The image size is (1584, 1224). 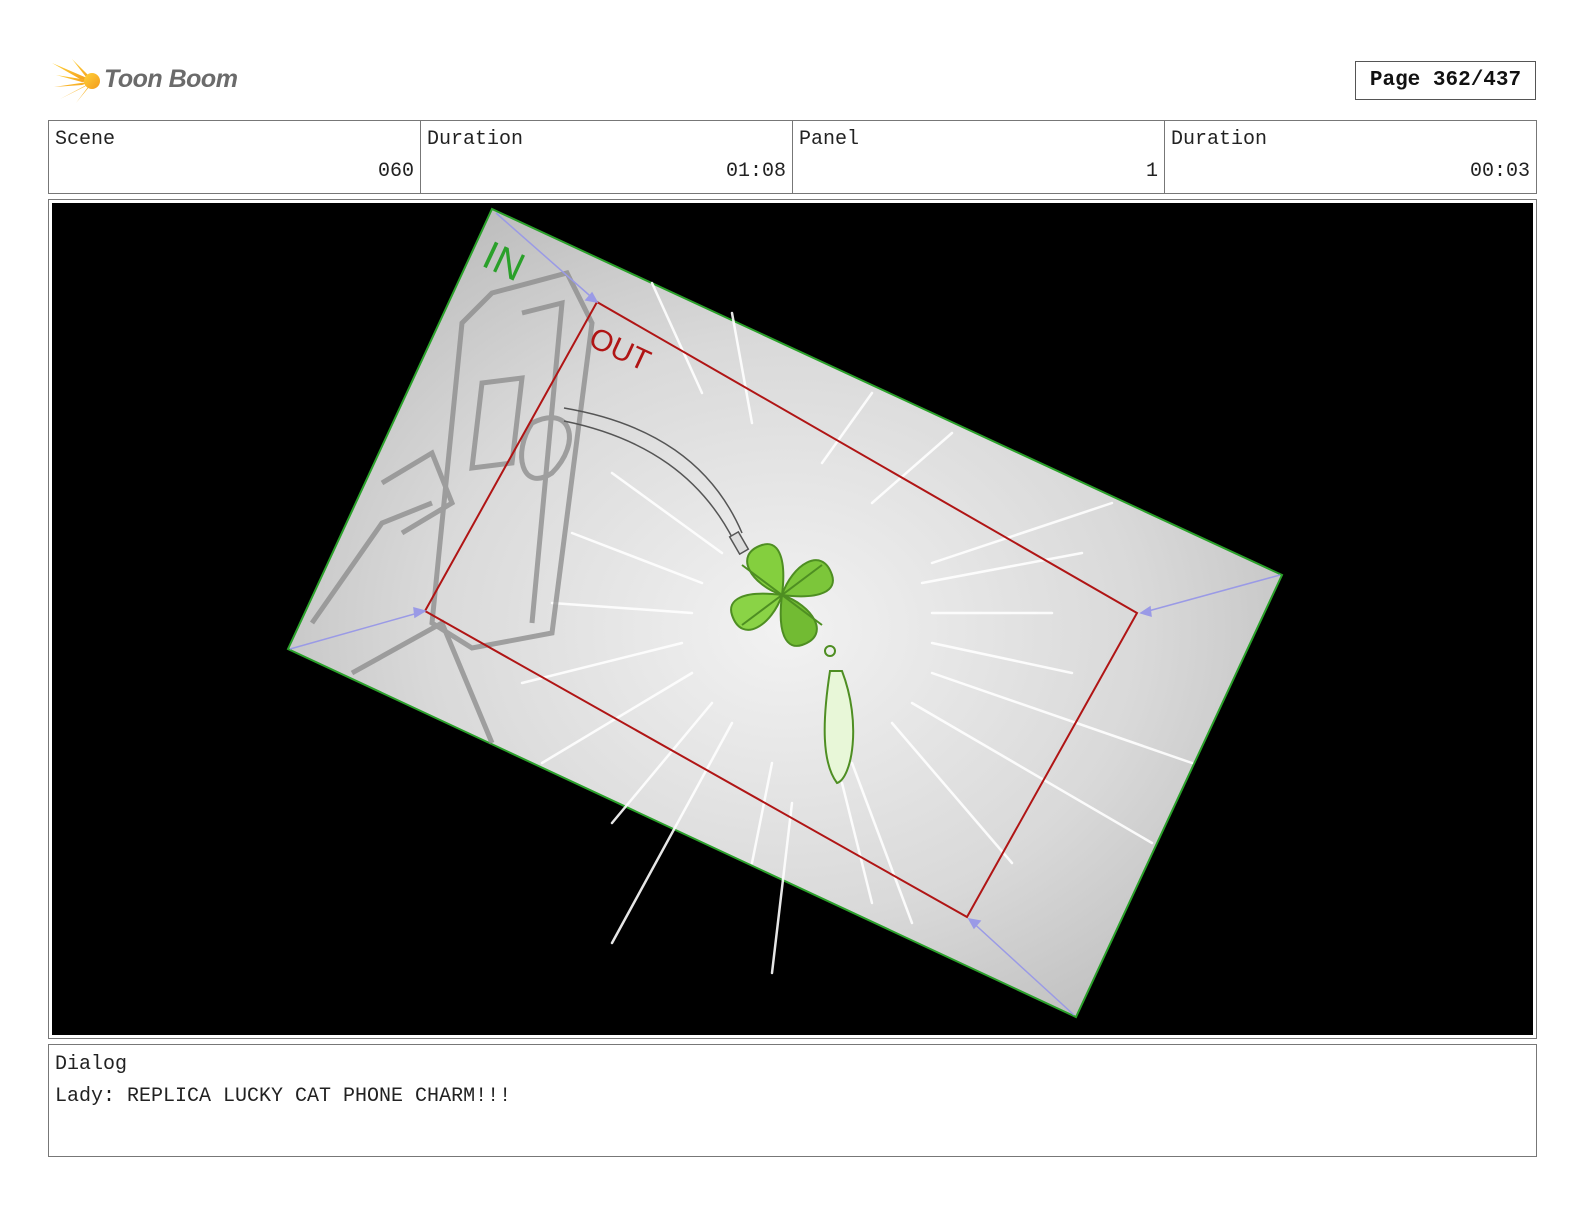 I want to click on dialog-text: Lady: REPLICA LUCKY CAT PHONE CHARM!!!, so click(x=283, y=1096).